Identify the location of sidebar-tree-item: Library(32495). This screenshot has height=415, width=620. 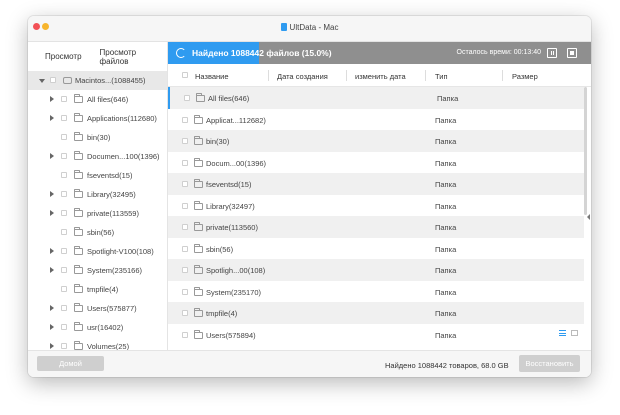
(97, 194).